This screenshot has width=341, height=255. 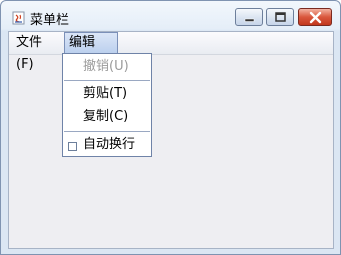 I want to click on menu-item-word-wrap: 自动换行, so click(x=107, y=145).